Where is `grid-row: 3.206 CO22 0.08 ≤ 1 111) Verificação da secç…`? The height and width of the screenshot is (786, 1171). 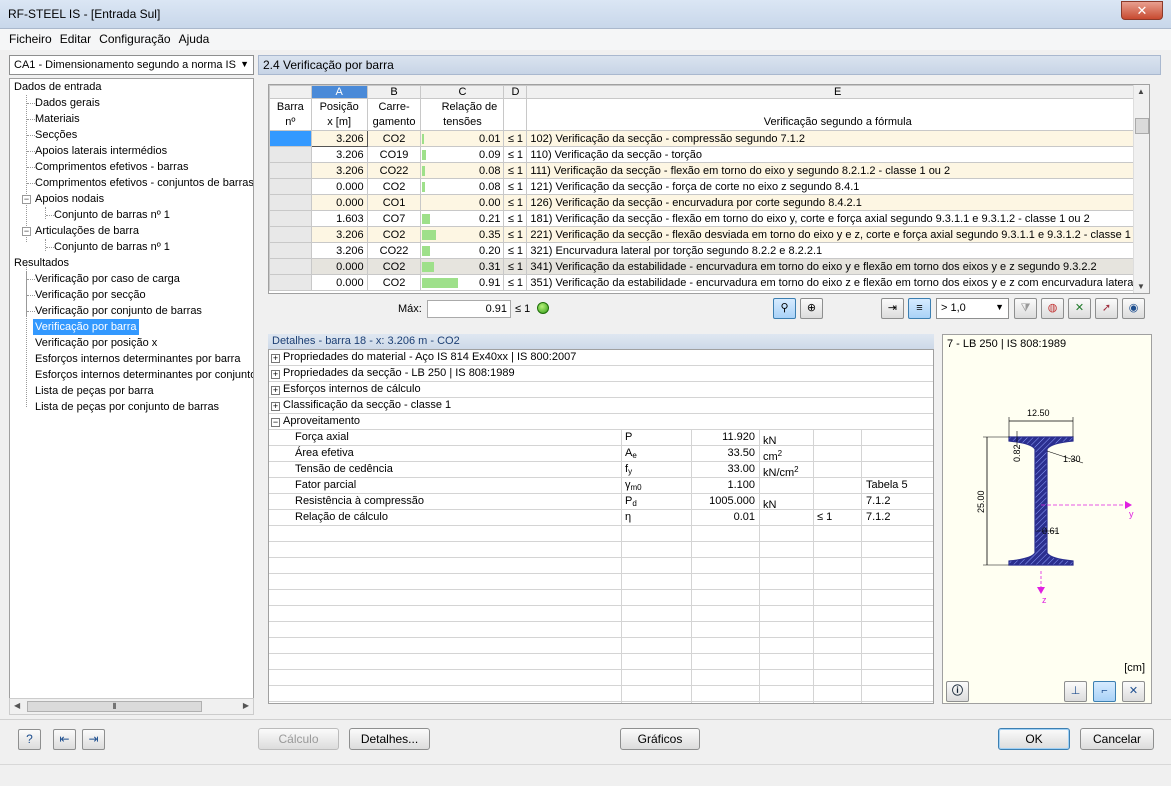
grid-row: 3.206 CO22 0.08 ≤ 1 111) Verificação da secç… is located at coordinates (709, 170).